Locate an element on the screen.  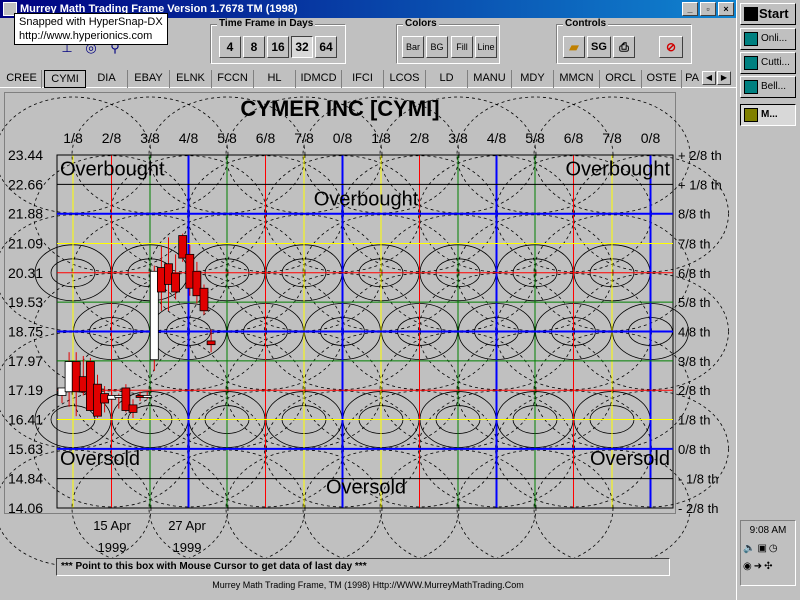
tab-orcl: ORCL is located at coordinates (621, 79).